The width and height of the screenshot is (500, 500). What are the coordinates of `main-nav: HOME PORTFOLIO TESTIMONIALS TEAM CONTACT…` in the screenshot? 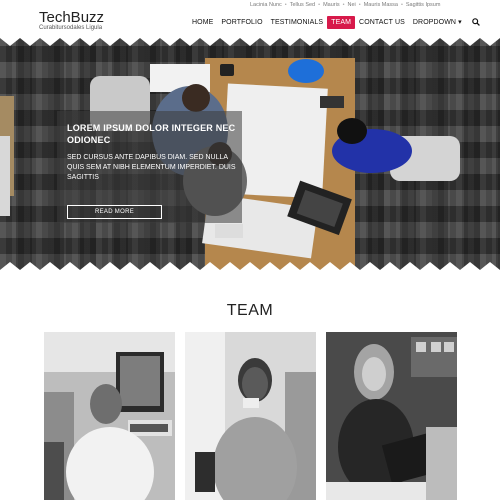 It's located at (335, 22).